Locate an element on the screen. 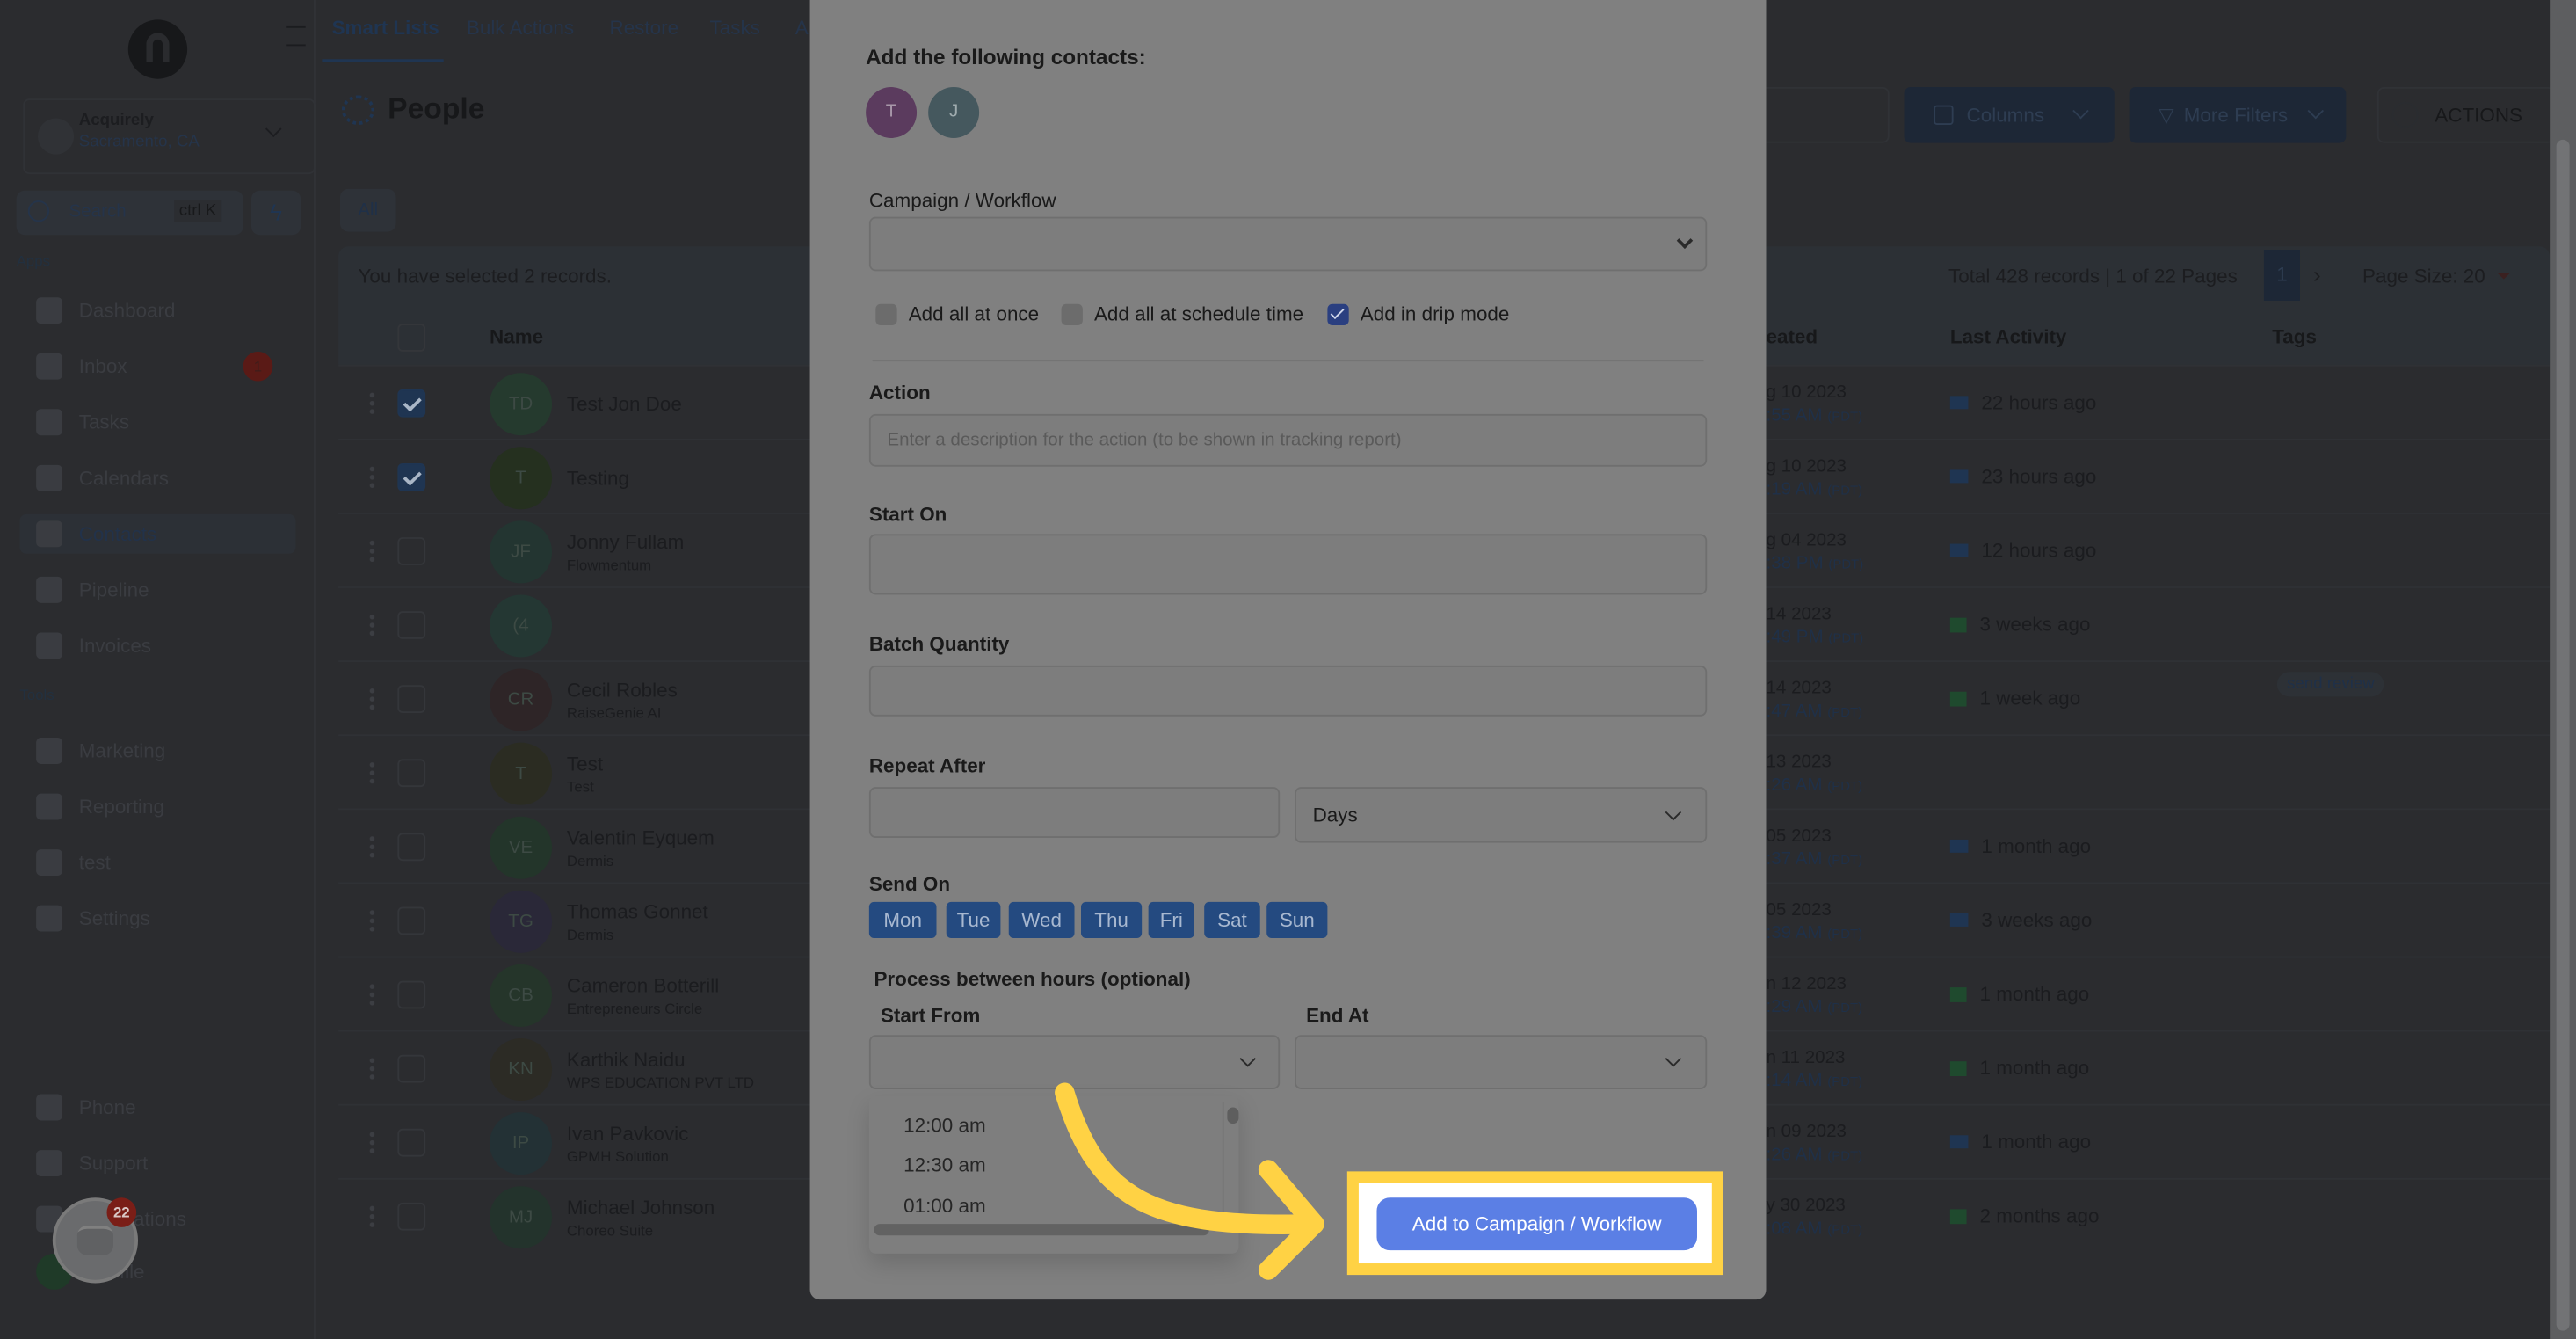  highlight-box: Add to Campaign / Workflow is located at coordinates (1534, 1223).